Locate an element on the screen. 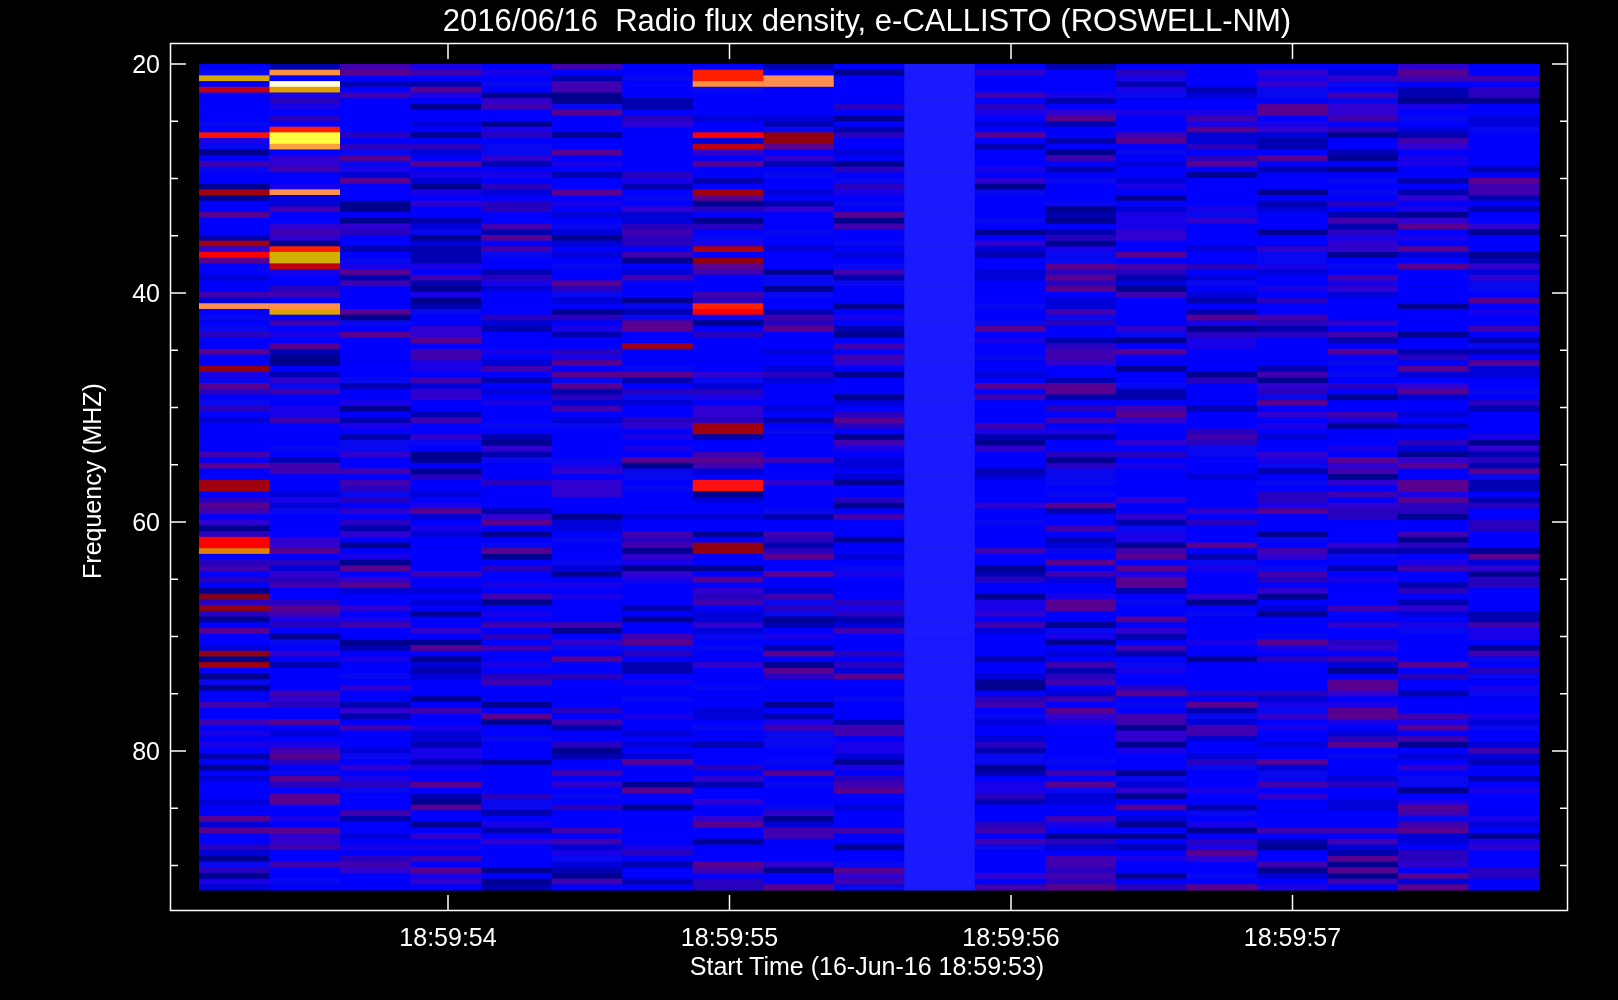 This screenshot has height=1000, width=1618. x-tick-label: 18:59:54 is located at coordinates (448, 937).